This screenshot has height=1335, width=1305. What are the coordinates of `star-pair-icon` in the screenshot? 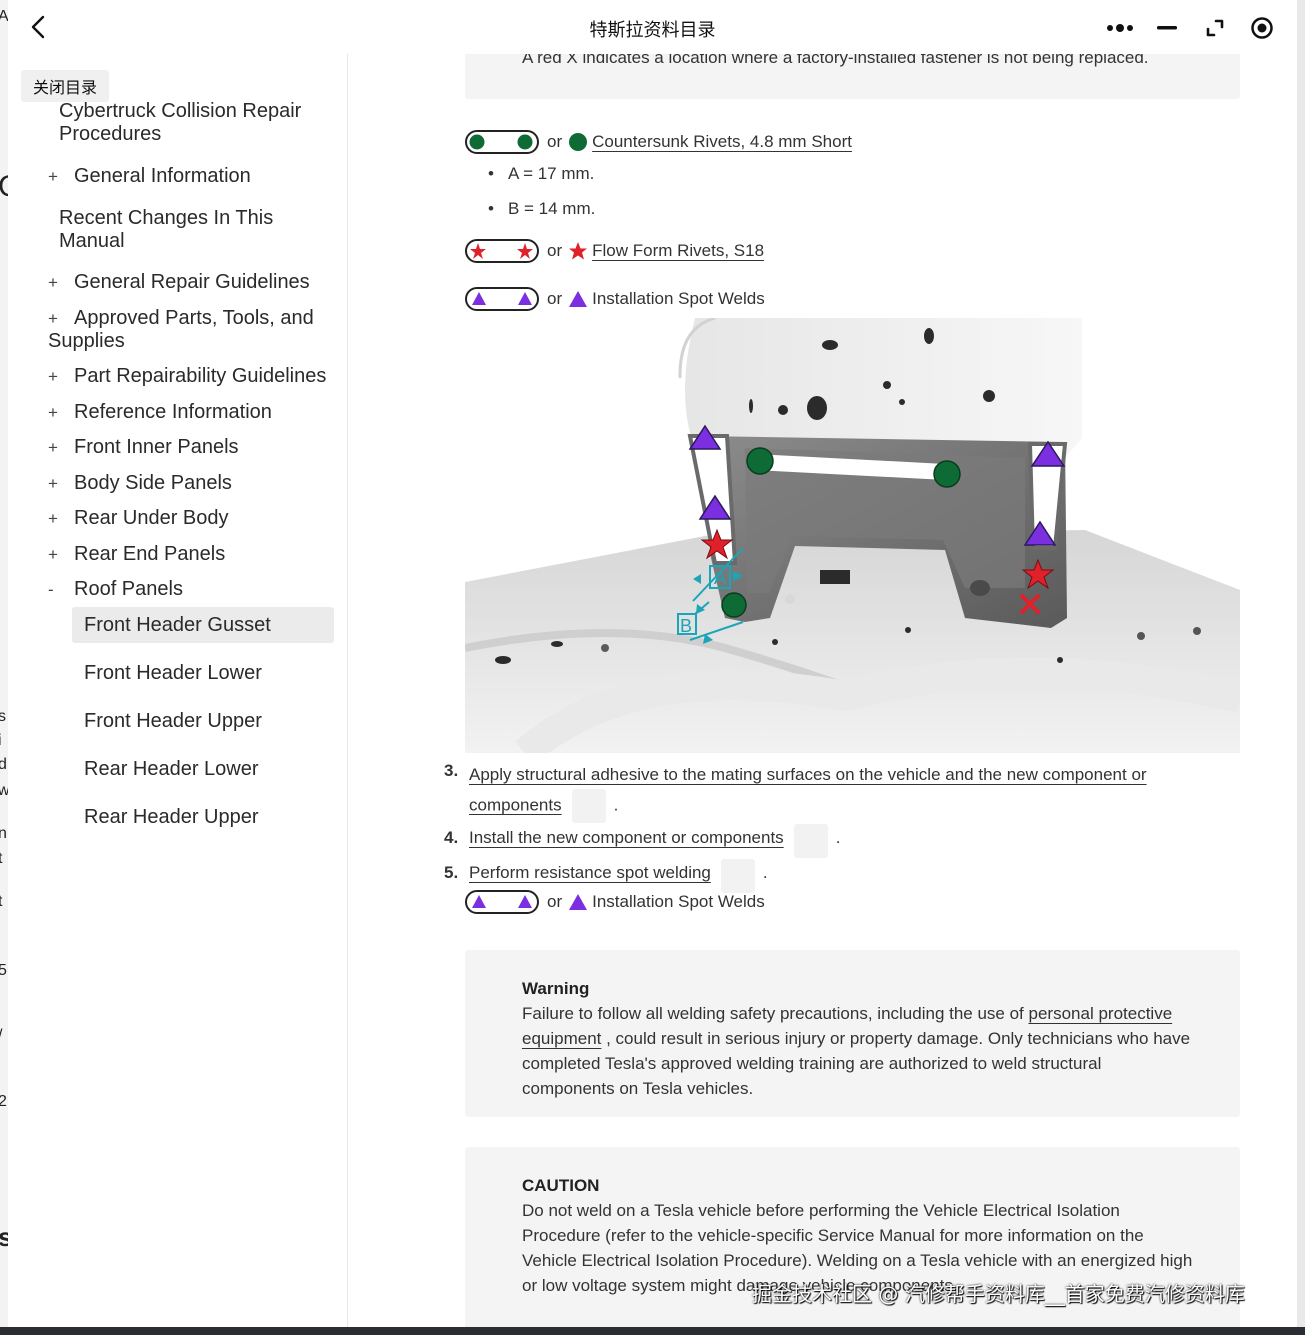 It's located at (502, 251).